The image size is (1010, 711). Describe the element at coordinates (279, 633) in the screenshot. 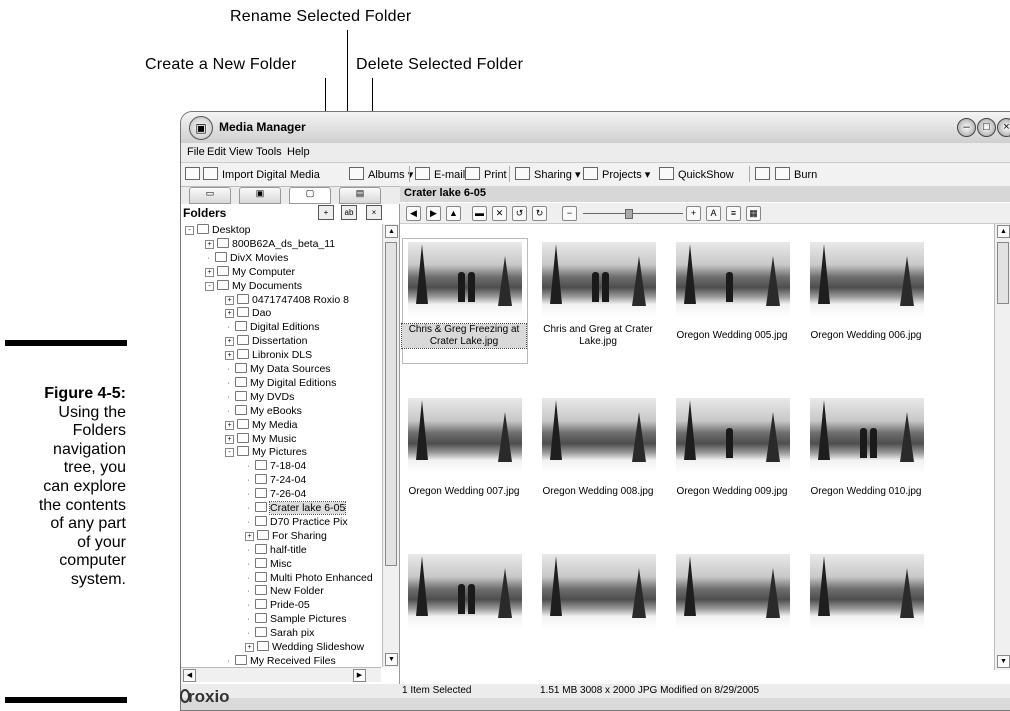

I see `tree-node: · Sarah pix` at that location.